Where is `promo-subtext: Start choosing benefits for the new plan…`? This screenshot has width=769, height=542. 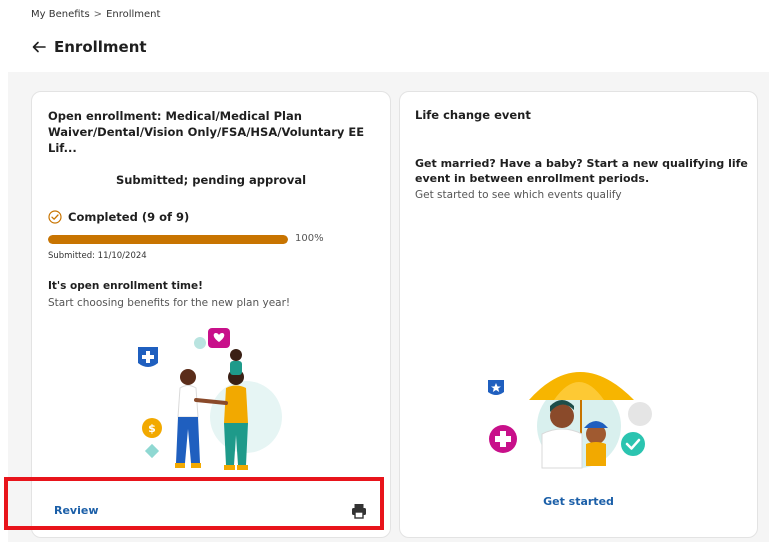
promo-subtext: Start choosing benefits for the new plan… is located at coordinates (169, 303).